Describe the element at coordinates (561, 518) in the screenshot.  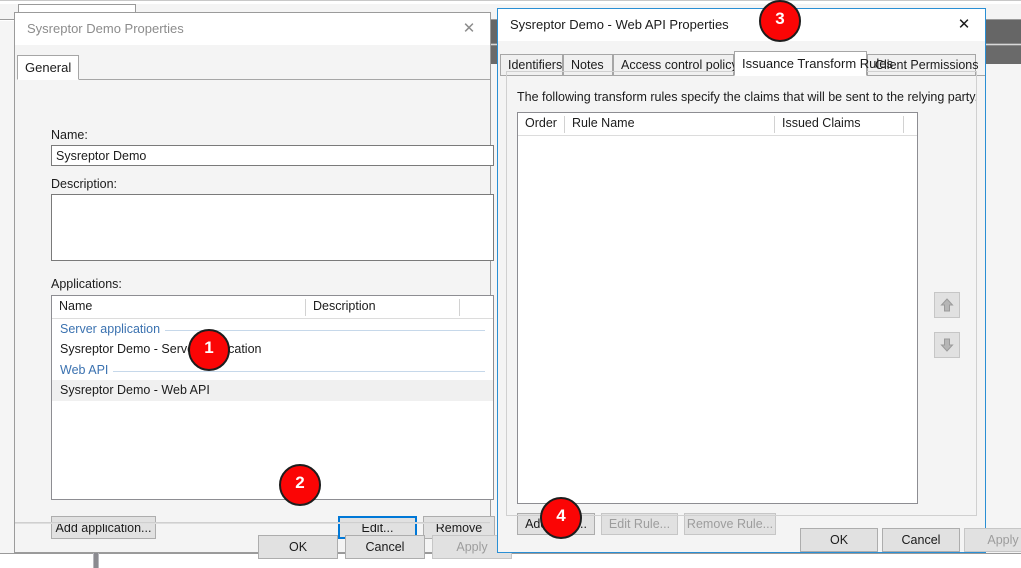
I see `annotation-badge-4: 4` at that location.